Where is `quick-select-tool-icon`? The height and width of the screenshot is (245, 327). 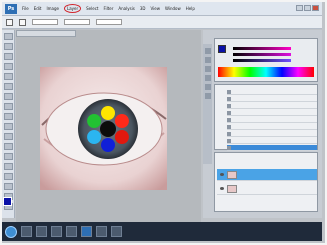
quick-select-tool-icon is located at coordinates (8, 66).